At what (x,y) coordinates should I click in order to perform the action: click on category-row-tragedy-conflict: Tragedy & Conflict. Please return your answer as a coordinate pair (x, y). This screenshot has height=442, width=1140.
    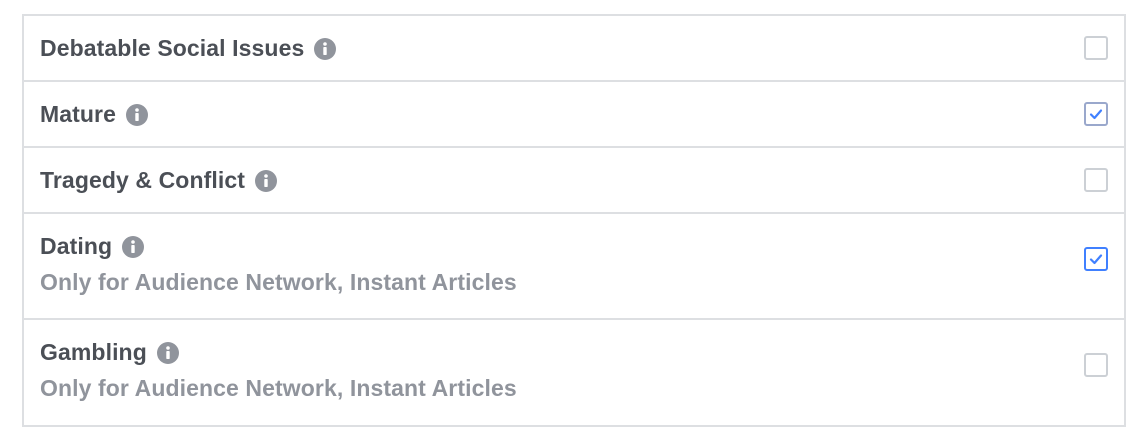
    Looking at the image, I should click on (574, 181).